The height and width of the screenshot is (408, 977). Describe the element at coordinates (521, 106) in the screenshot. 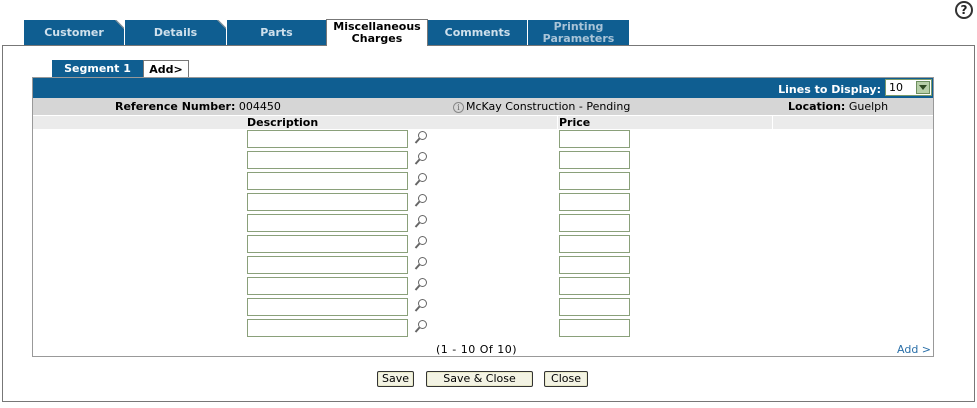

I see `customer-name: McKay Construction` at that location.